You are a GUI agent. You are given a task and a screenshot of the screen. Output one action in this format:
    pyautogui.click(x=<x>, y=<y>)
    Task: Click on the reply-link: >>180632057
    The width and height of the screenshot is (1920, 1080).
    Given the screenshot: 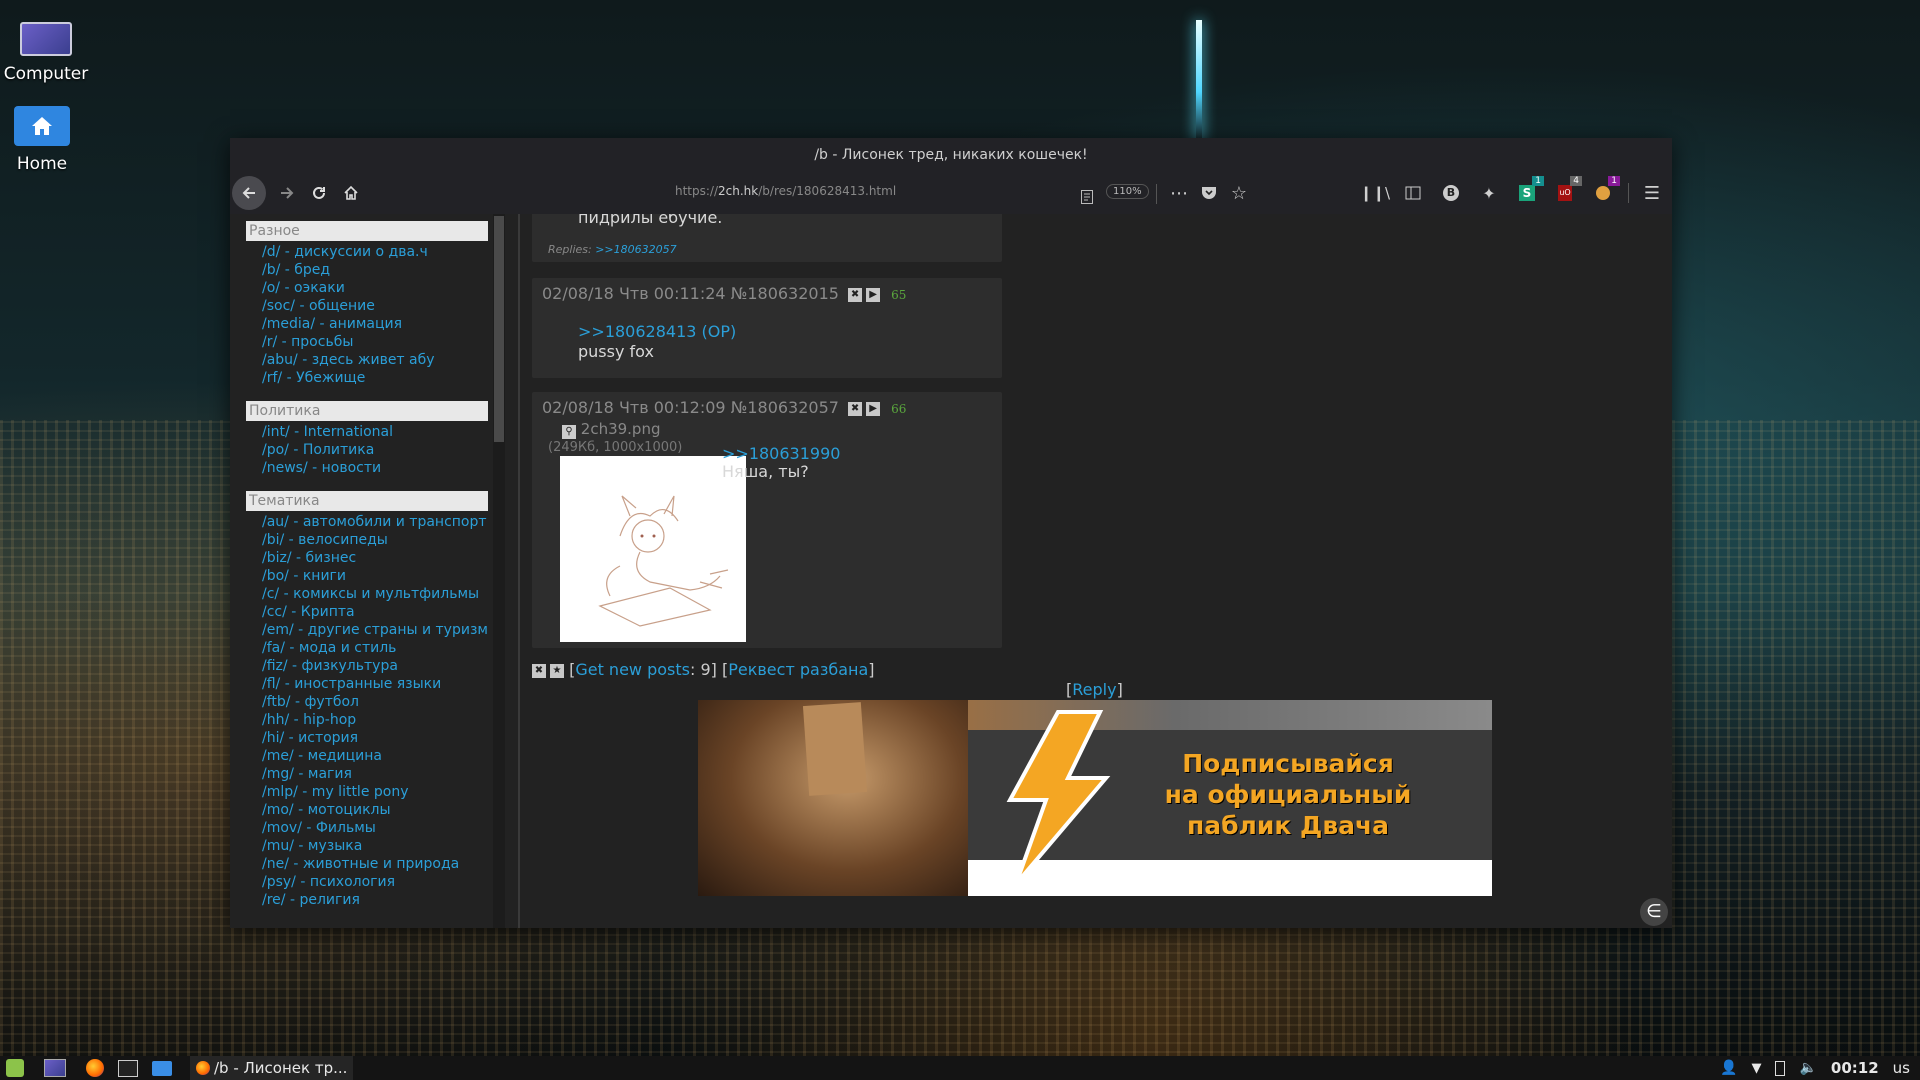 What is the action you would take?
    pyautogui.click(x=635, y=249)
    